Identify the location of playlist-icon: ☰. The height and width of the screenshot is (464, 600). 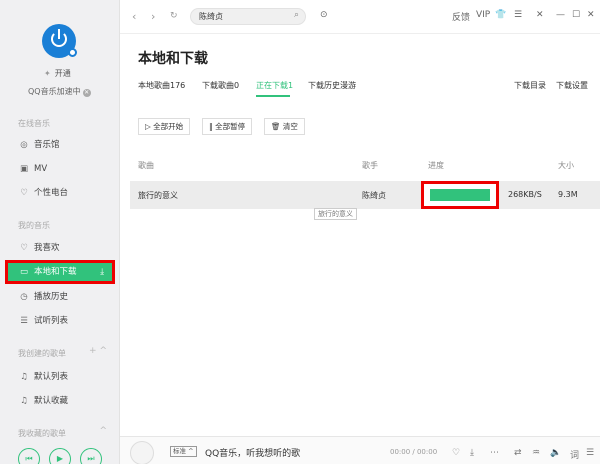
(24, 321).